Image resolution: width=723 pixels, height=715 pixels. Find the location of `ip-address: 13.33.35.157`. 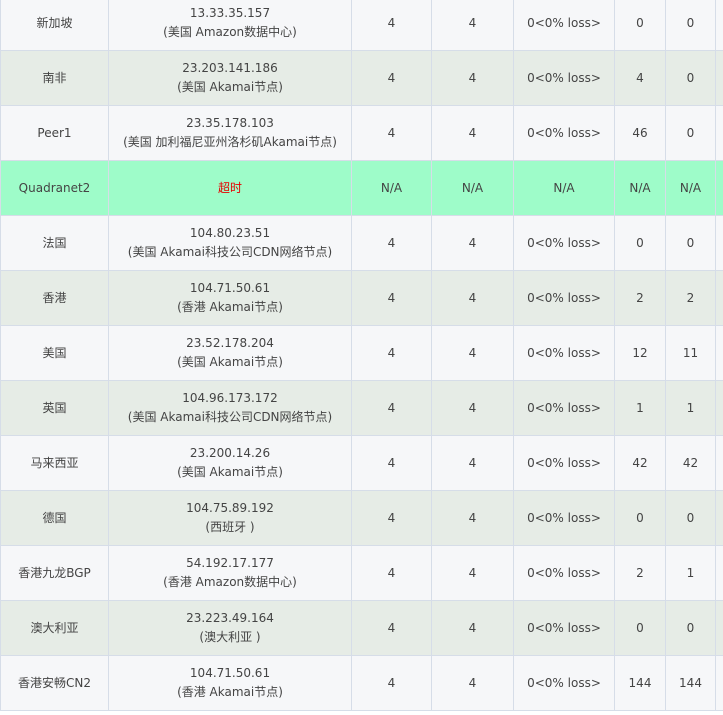

ip-address: 13.33.35.157 is located at coordinates (230, 13).